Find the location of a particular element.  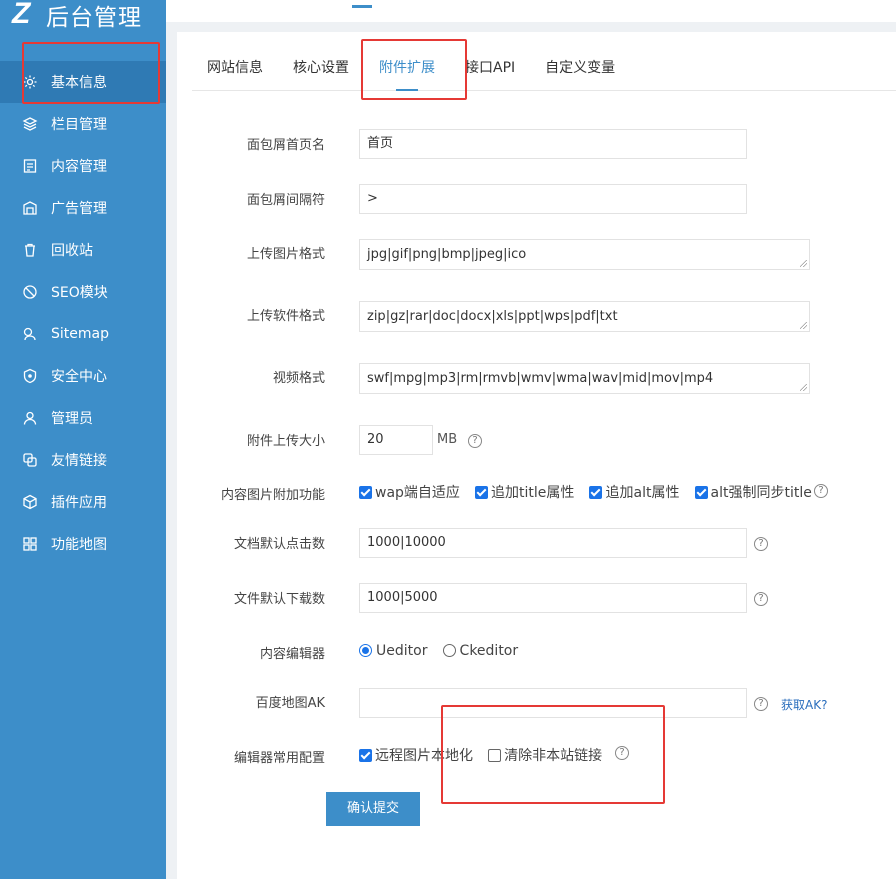

radio-unselected-icon is located at coordinates (449, 650).